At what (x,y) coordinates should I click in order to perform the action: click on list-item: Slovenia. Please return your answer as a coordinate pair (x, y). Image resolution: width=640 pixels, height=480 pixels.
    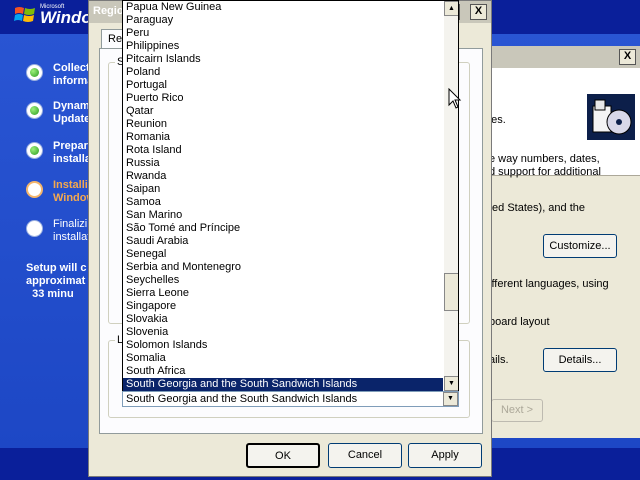
    Looking at the image, I should click on (283, 332).